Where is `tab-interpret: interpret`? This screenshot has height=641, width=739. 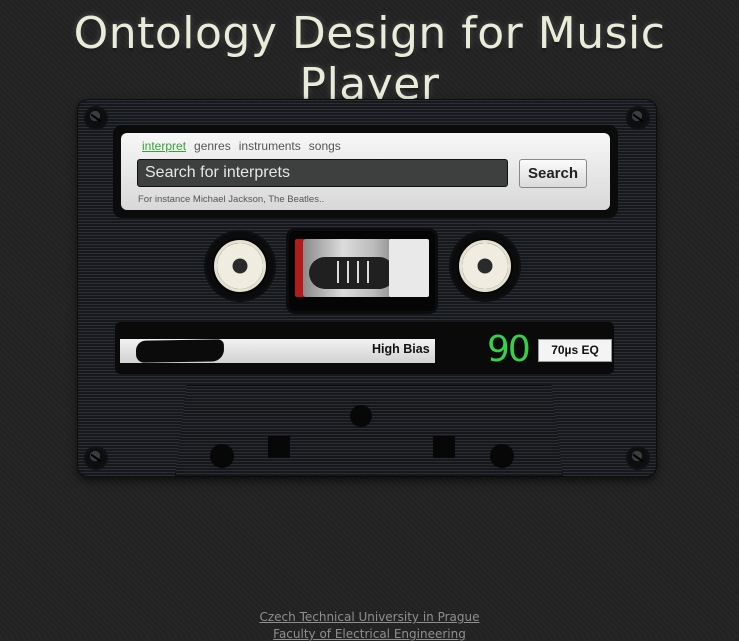 tab-interpret: interpret is located at coordinates (164, 146).